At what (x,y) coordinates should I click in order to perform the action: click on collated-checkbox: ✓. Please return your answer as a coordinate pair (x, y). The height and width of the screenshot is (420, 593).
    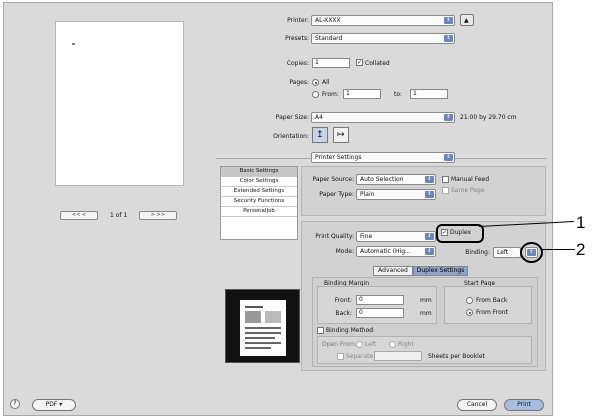
    Looking at the image, I should click on (359, 62).